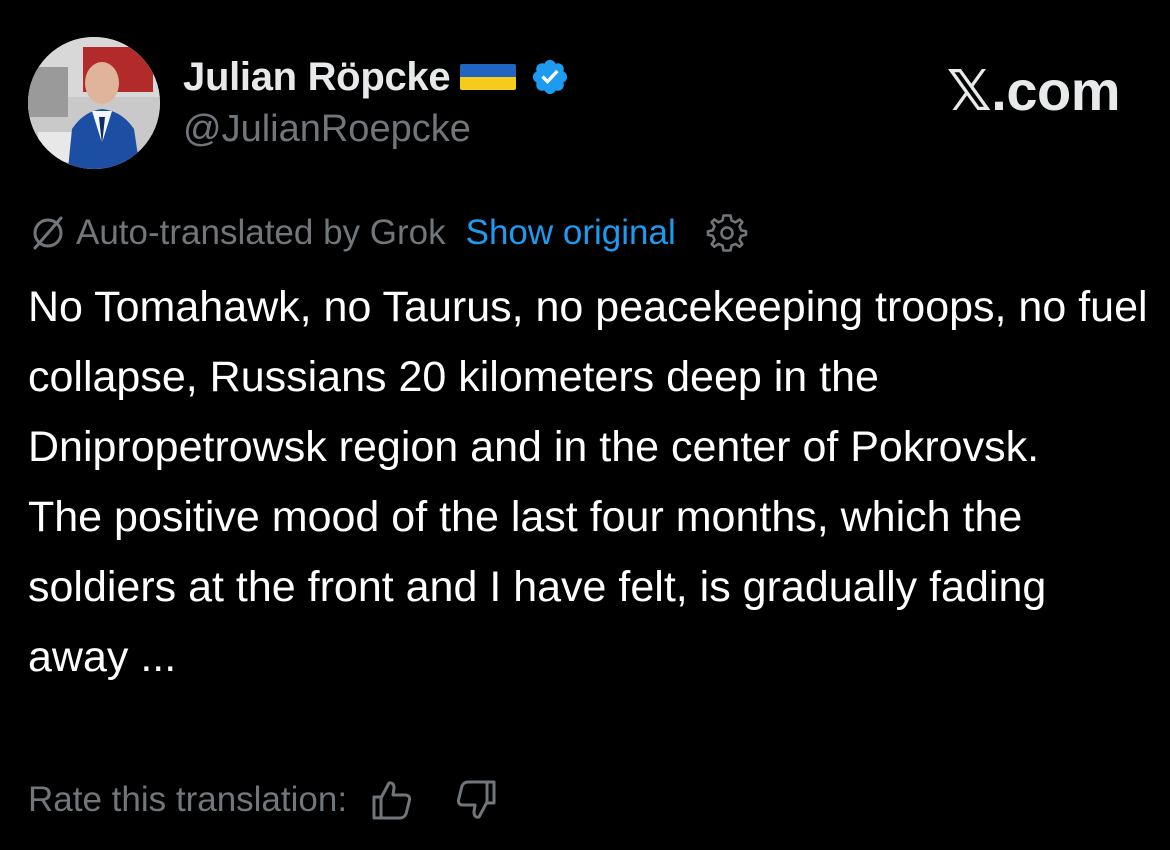 The width and height of the screenshot is (1170, 850). I want to click on show-original-link: Show original, so click(571, 233).